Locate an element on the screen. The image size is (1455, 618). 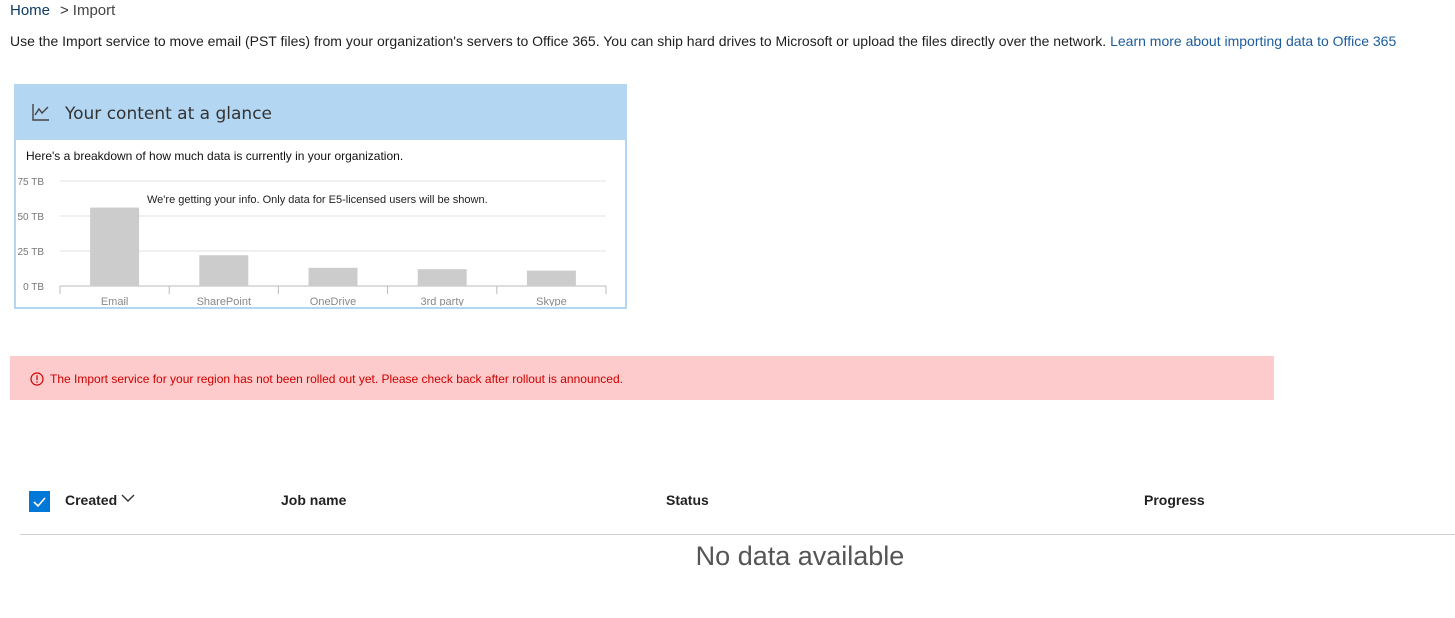
x-tick-label: Skype is located at coordinates (551, 301).